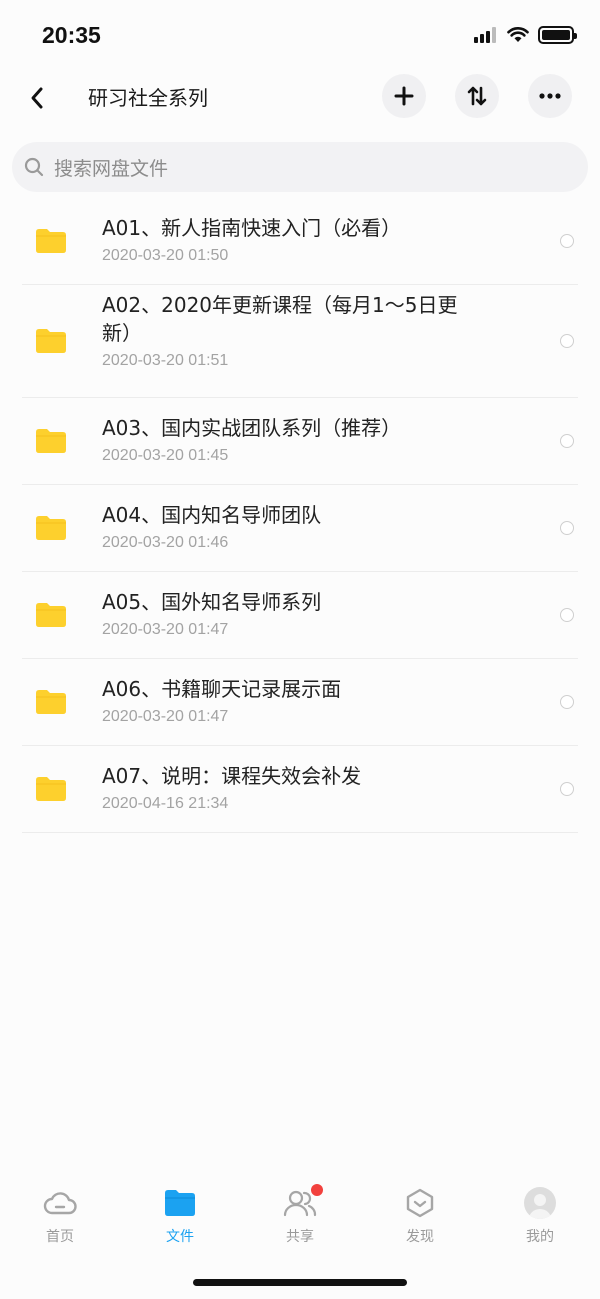 Image resolution: width=600 pixels, height=1299 pixels. What do you see at coordinates (420, 1203) in the screenshot?
I see `discover-icon` at bounding box center [420, 1203].